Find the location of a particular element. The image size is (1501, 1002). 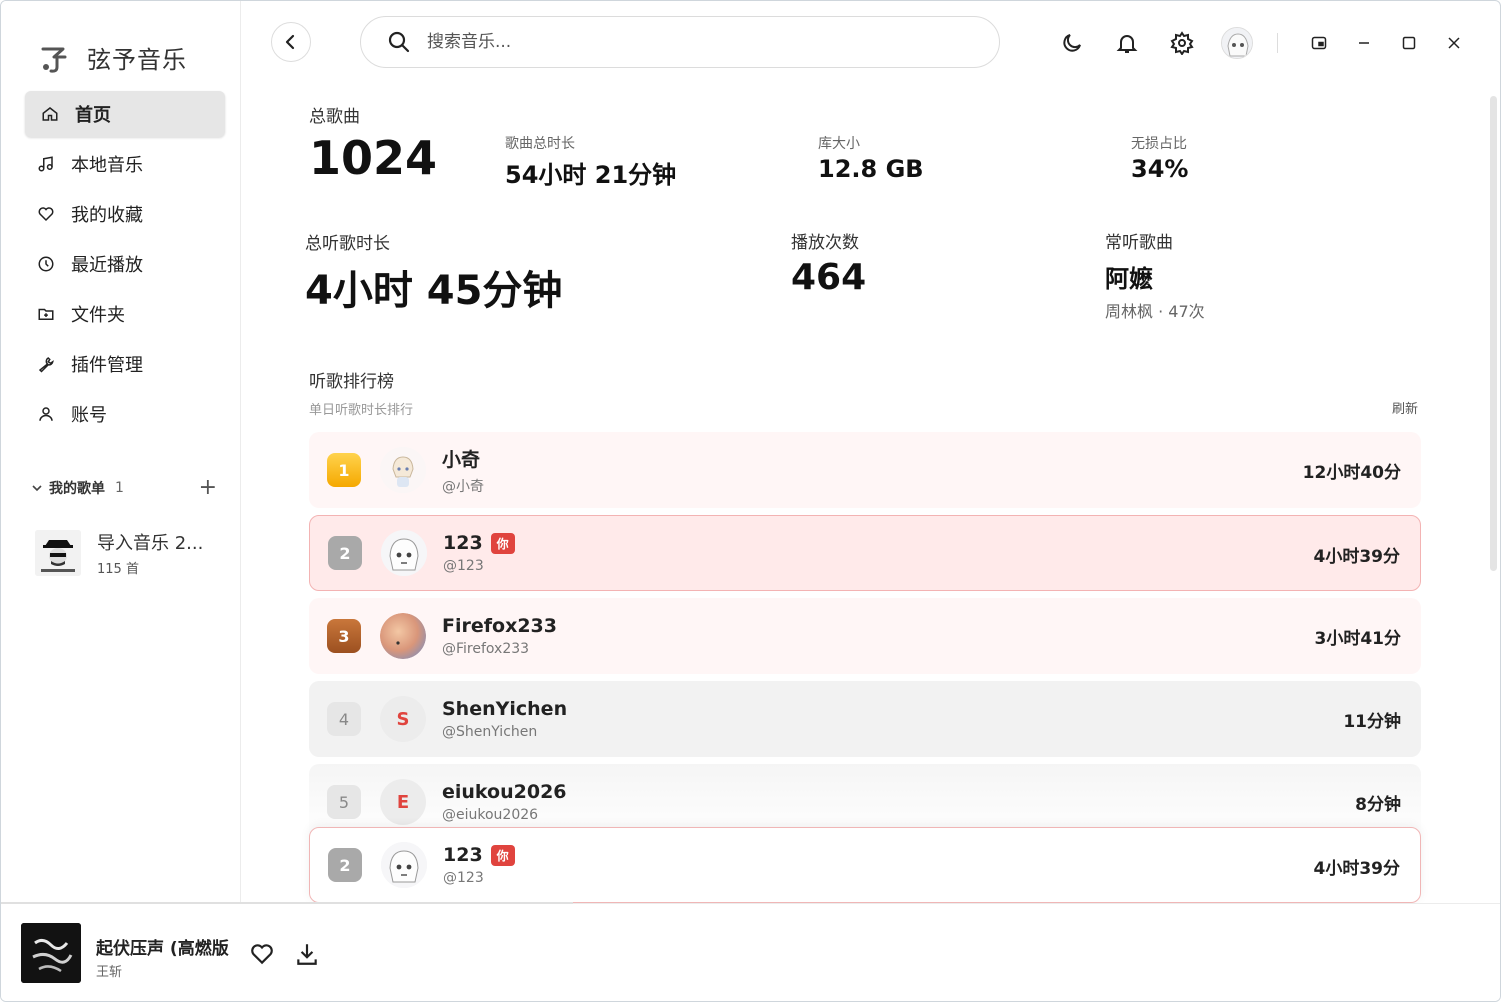

nav-label: 插件管理 is located at coordinates (107, 365).